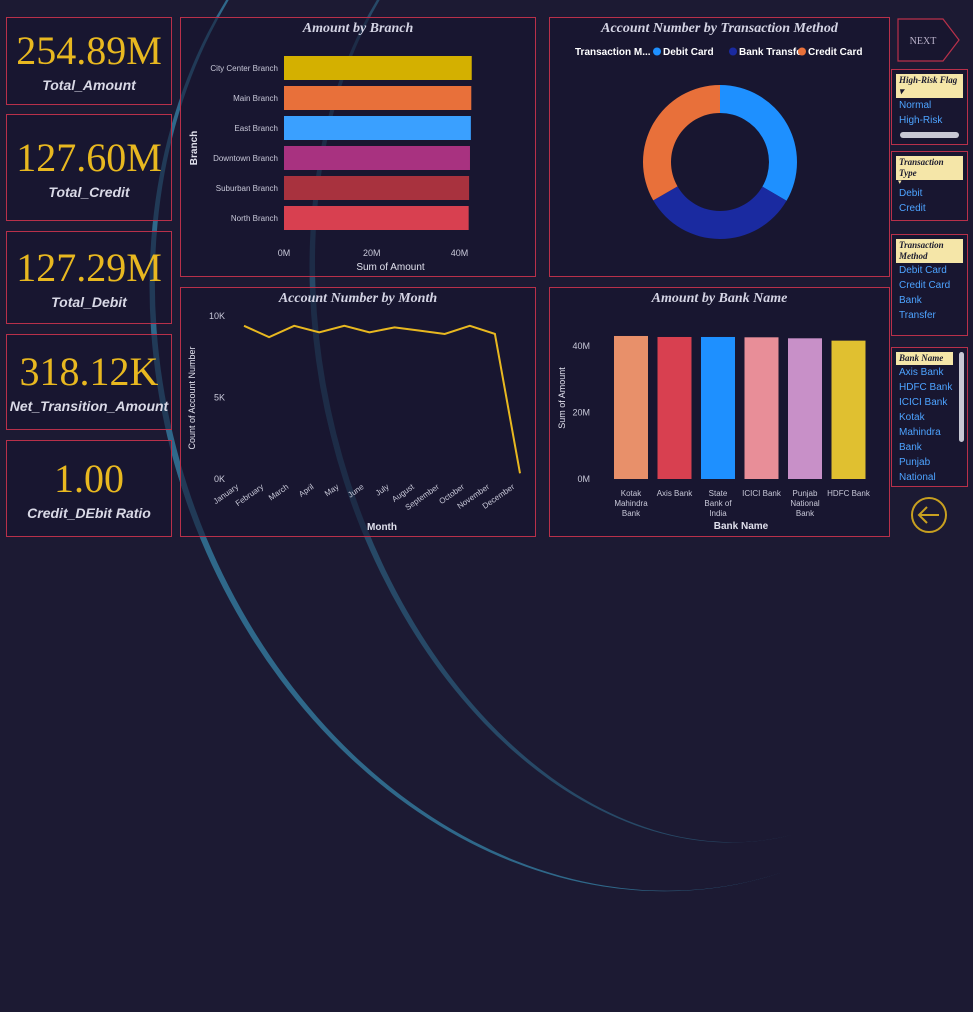 The image size is (973, 1012). What do you see at coordinates (89, 167) in the screenshot?
I see `kpi-total-credit: 127.60M Total_Credit` at bounding box center [89, 167].